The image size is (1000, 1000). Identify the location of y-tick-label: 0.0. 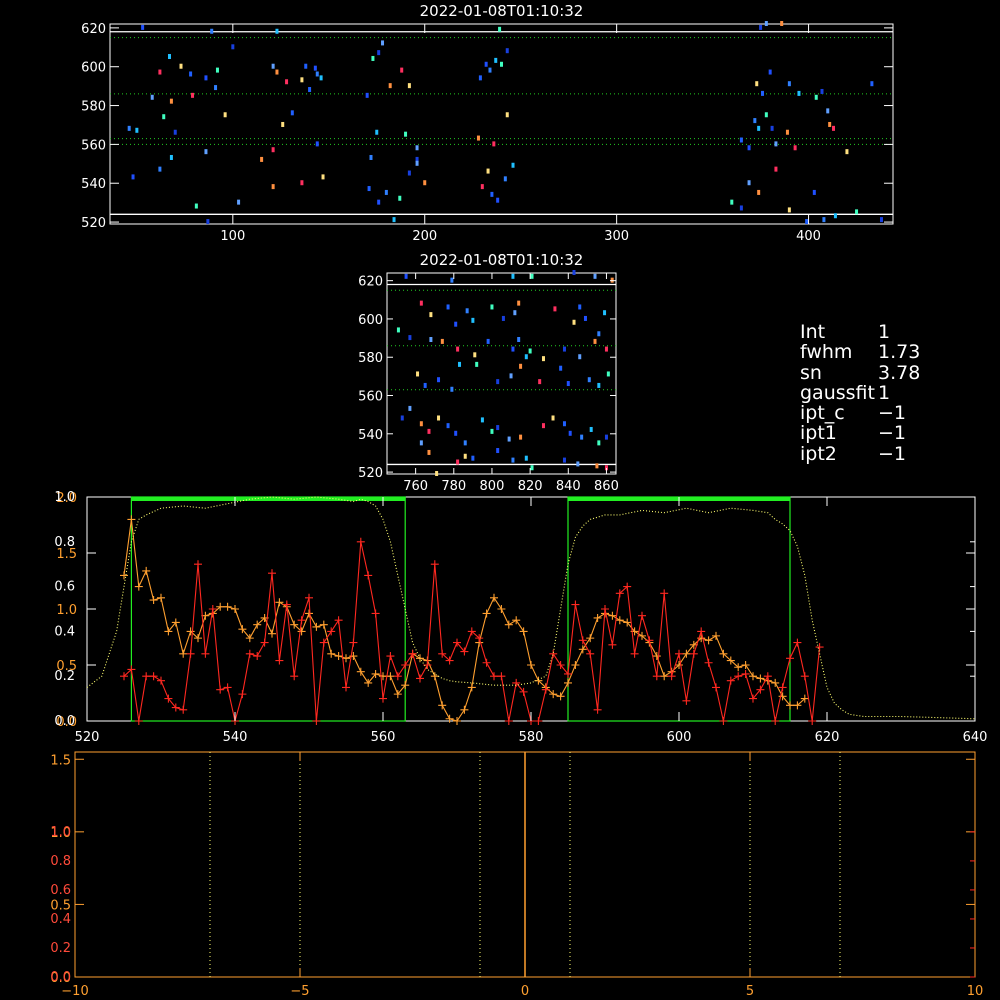
(60, 977).